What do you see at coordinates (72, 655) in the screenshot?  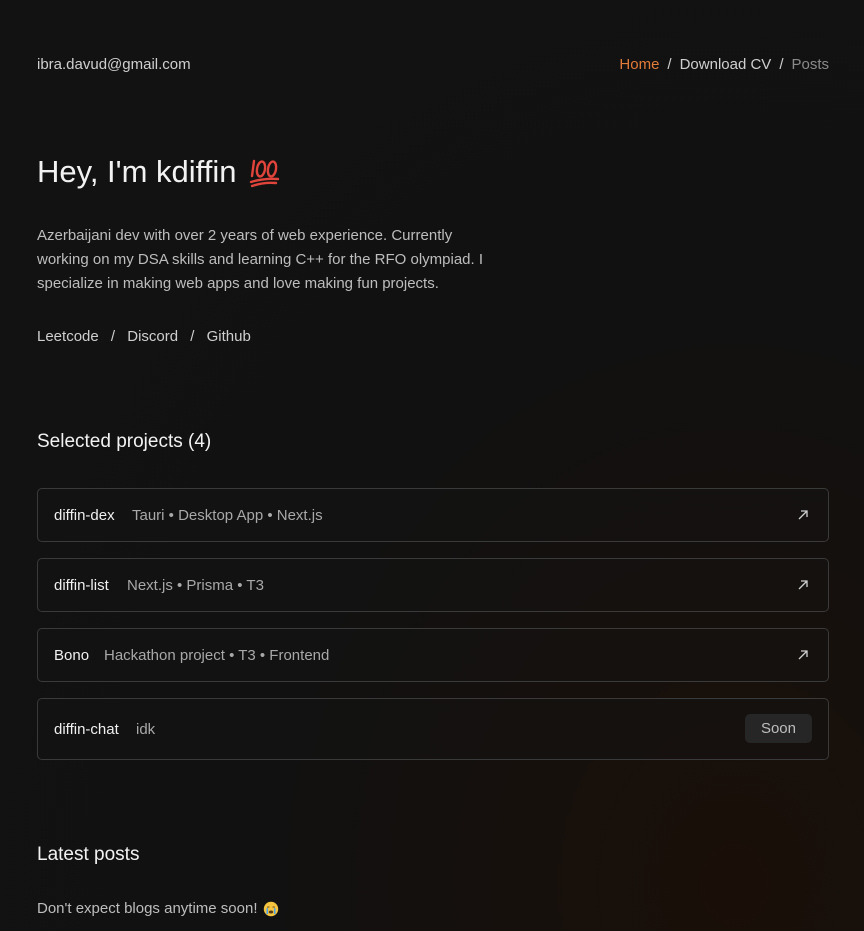 I see `project-name: Bono` at bounding box center [72, 655].